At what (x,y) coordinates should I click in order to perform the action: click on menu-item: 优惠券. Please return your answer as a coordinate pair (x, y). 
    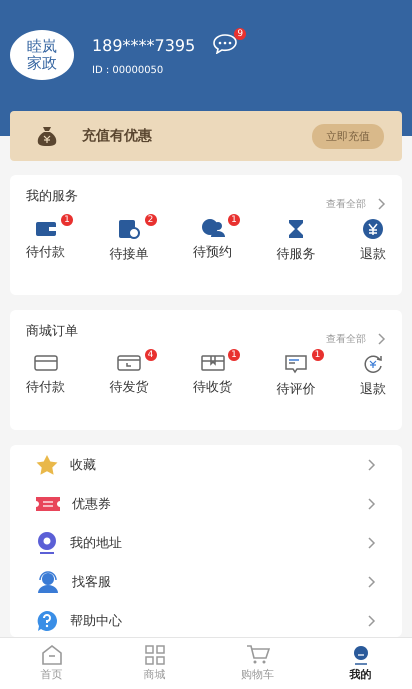
    Looking at the image, I should click on (206, 503).